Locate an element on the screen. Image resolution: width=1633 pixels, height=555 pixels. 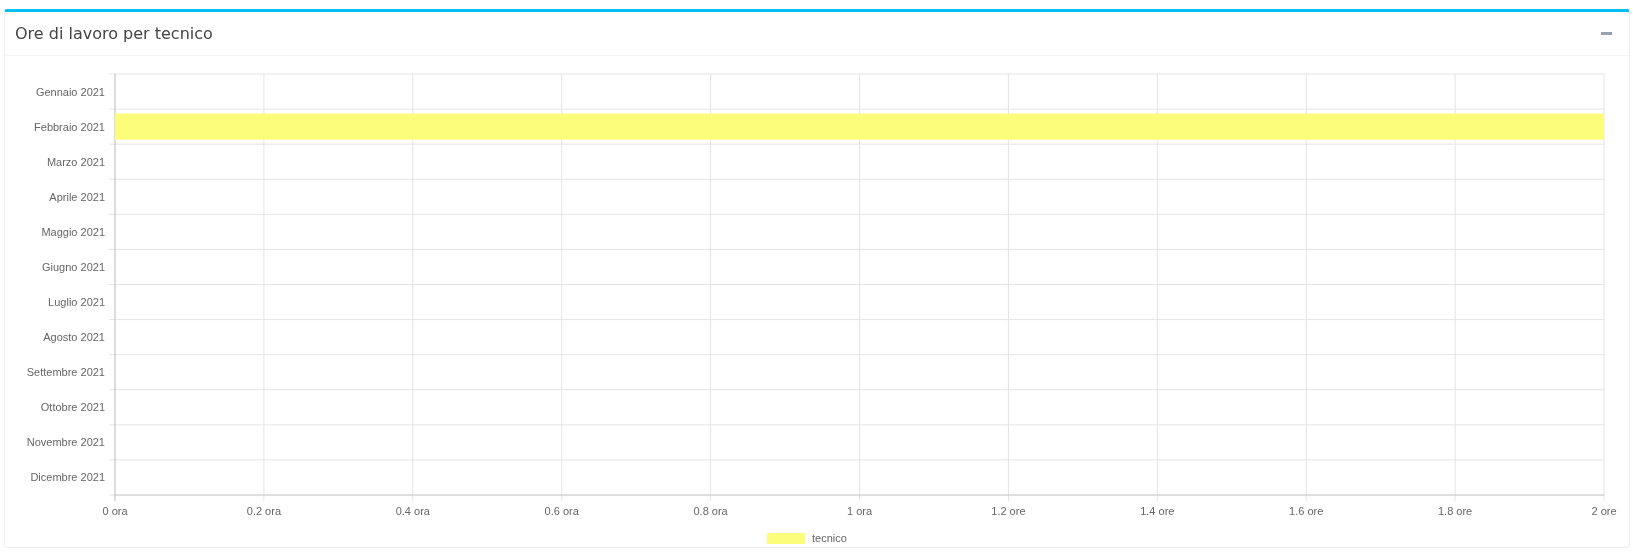
minus-icon is located at coordinates (1606, 33).